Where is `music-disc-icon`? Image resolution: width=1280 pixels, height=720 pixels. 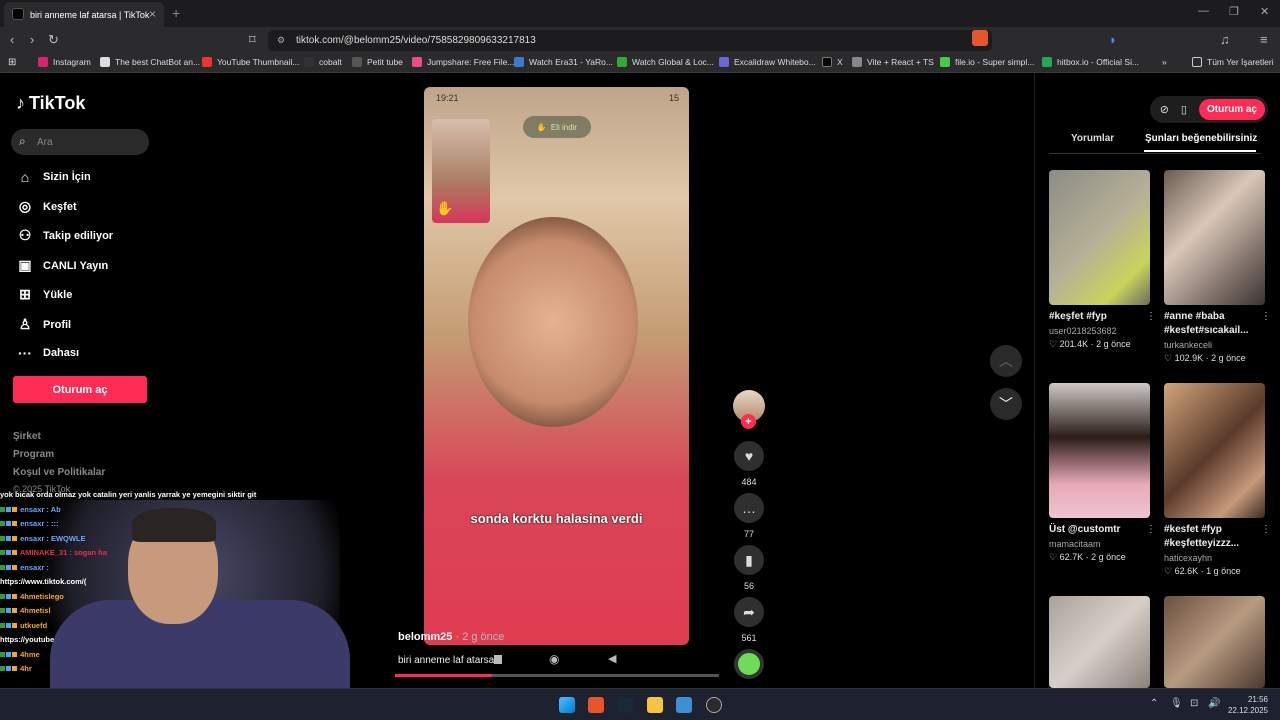 music-disc-icon is located at coordinates (749, 664).